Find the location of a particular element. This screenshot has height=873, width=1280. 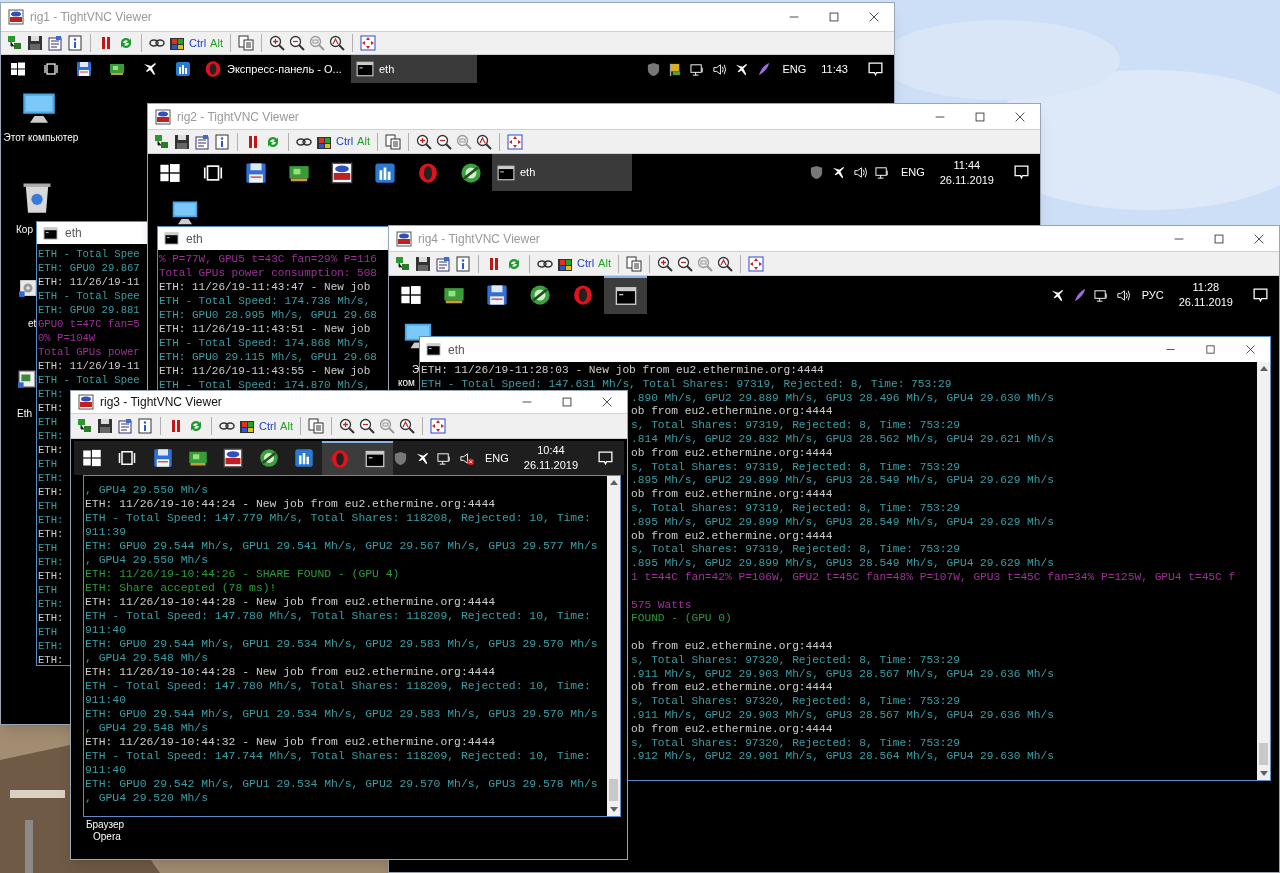

muted-volume-icon is located at coordinates (466, 458).